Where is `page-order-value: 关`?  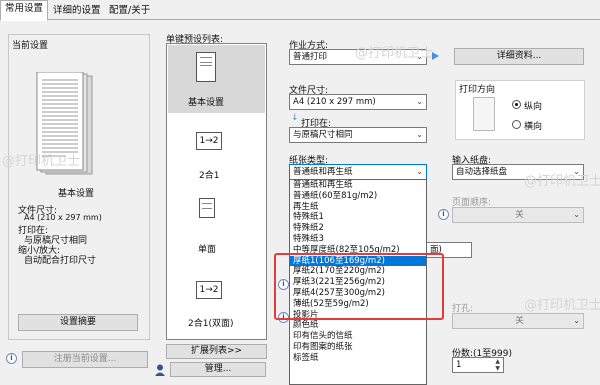 page-order-value: 关 is located at coordinates (519, 215).